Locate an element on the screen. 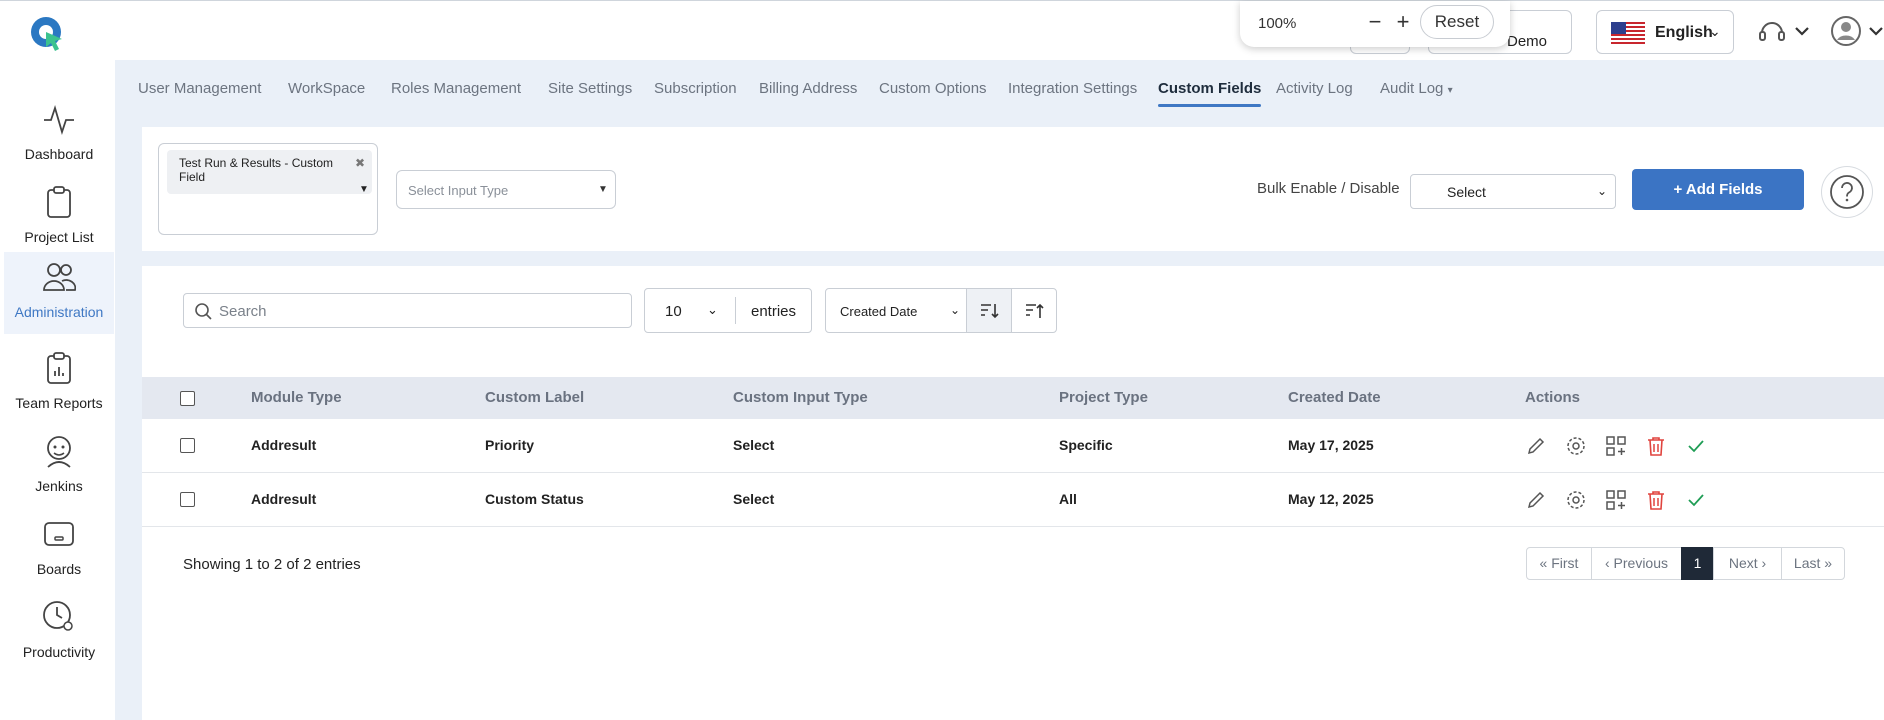  column-header: Module Type is located at coordinates (296, 397).